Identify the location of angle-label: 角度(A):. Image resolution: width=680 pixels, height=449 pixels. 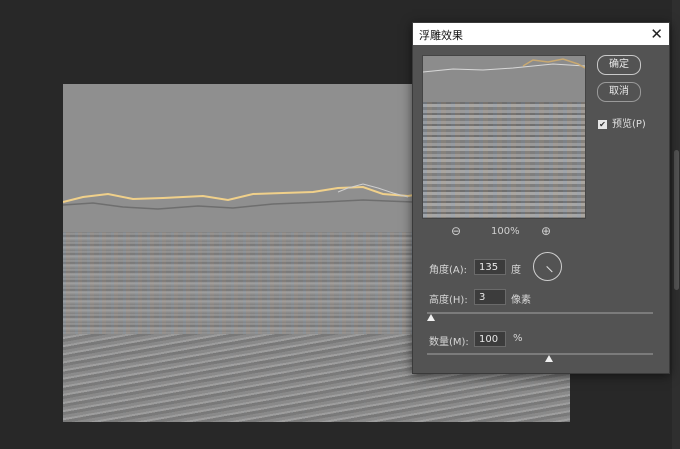
(448, 270).